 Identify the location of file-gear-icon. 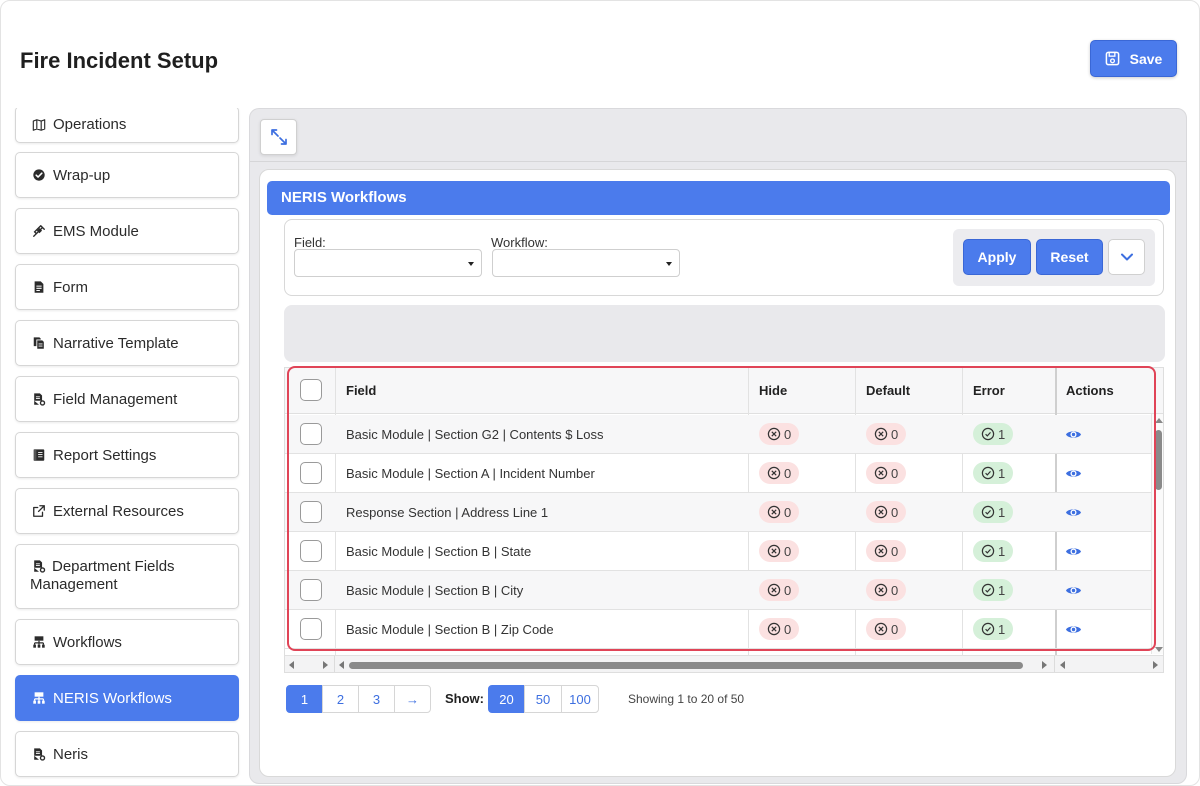
(40, 754).